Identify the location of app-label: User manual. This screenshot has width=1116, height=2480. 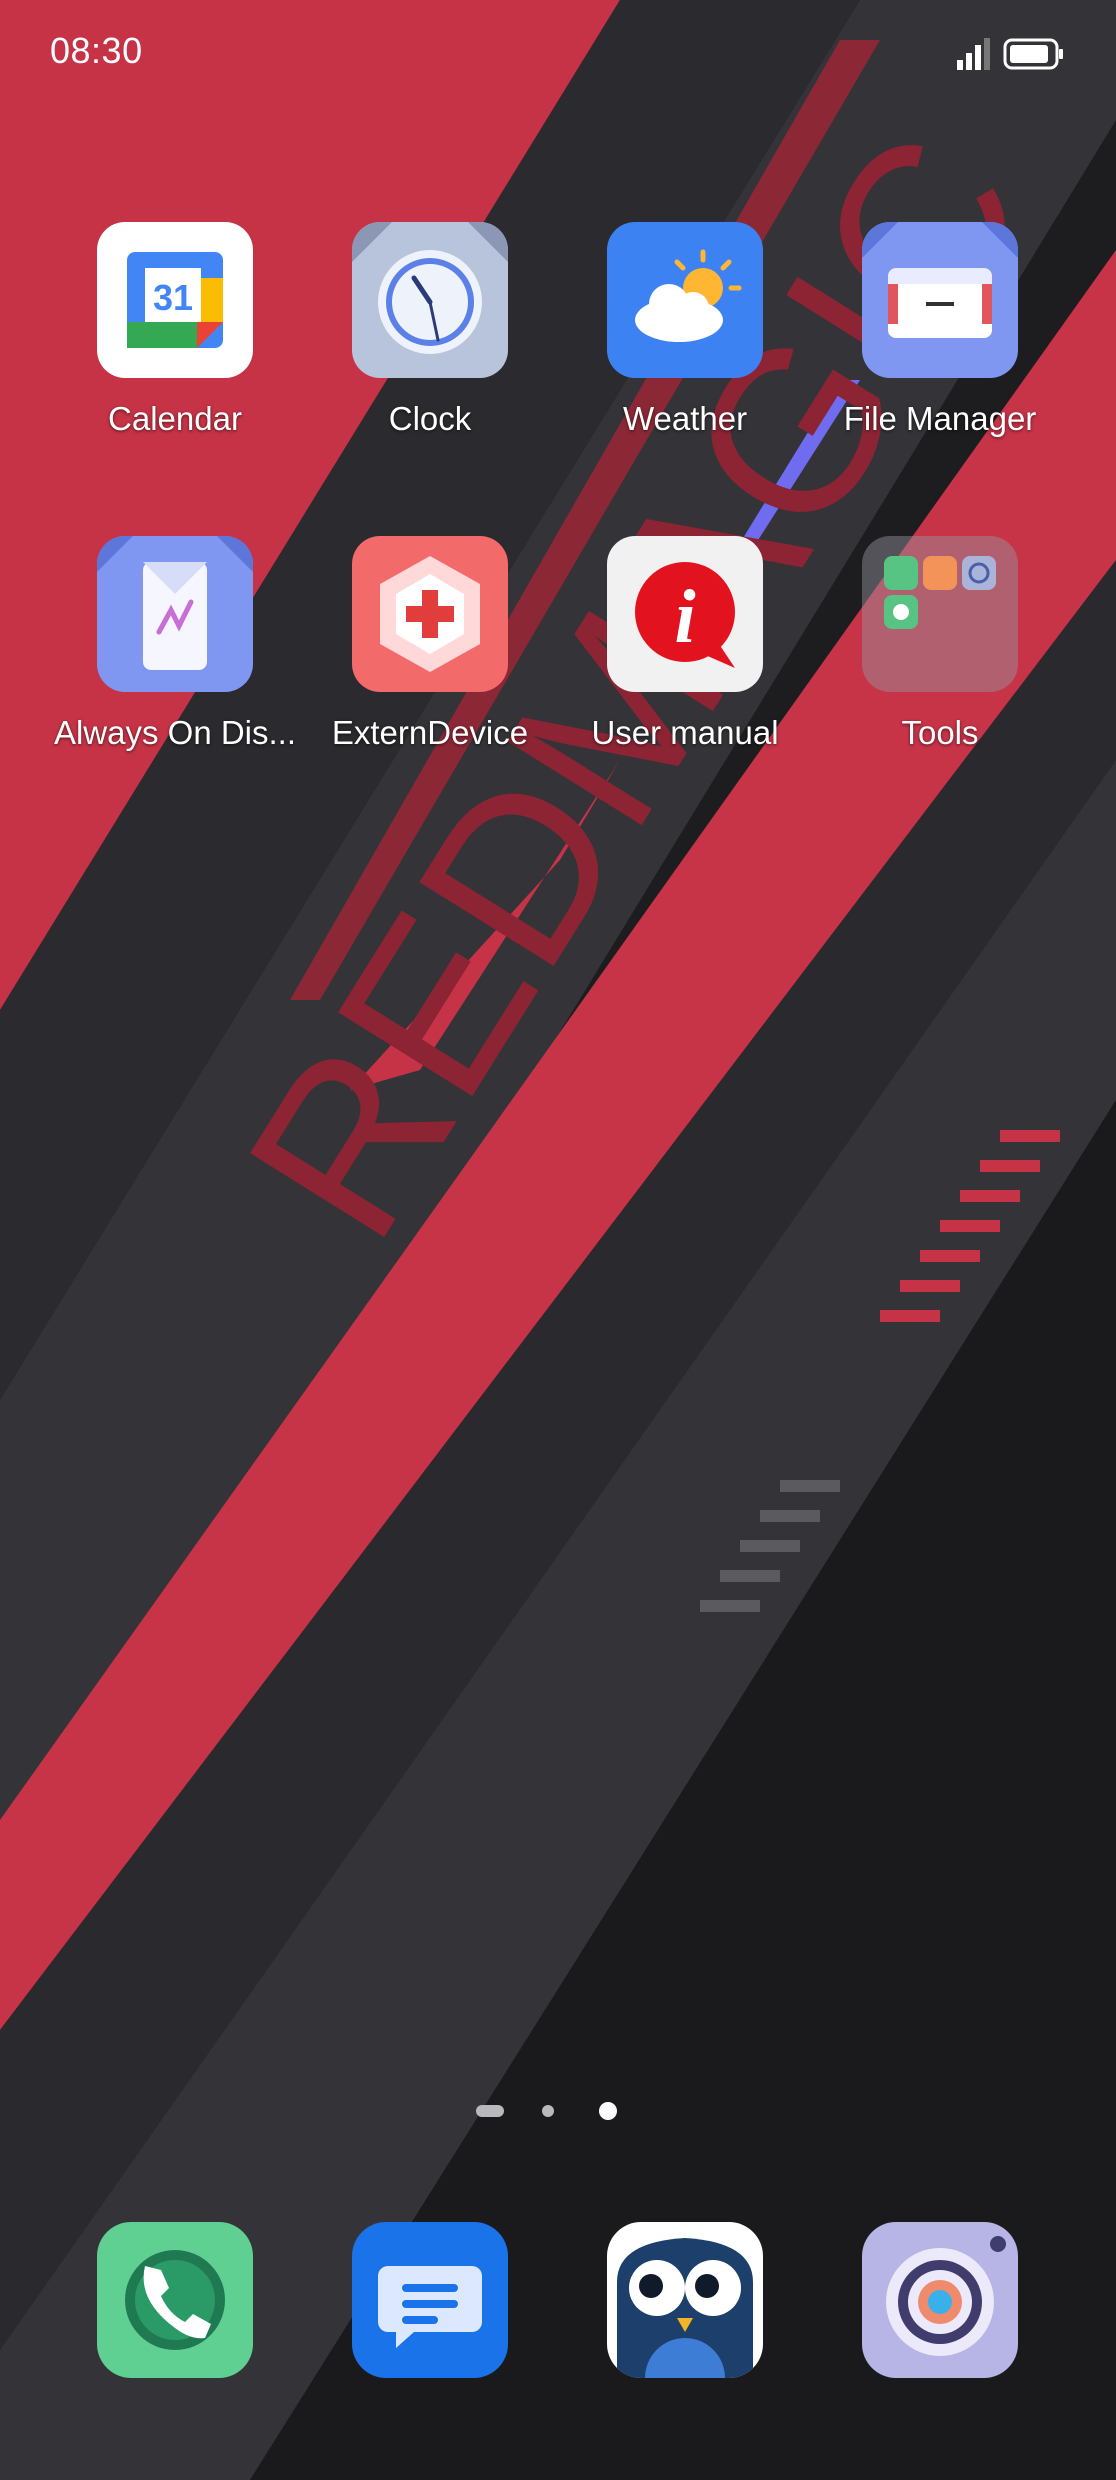
(685, 732).